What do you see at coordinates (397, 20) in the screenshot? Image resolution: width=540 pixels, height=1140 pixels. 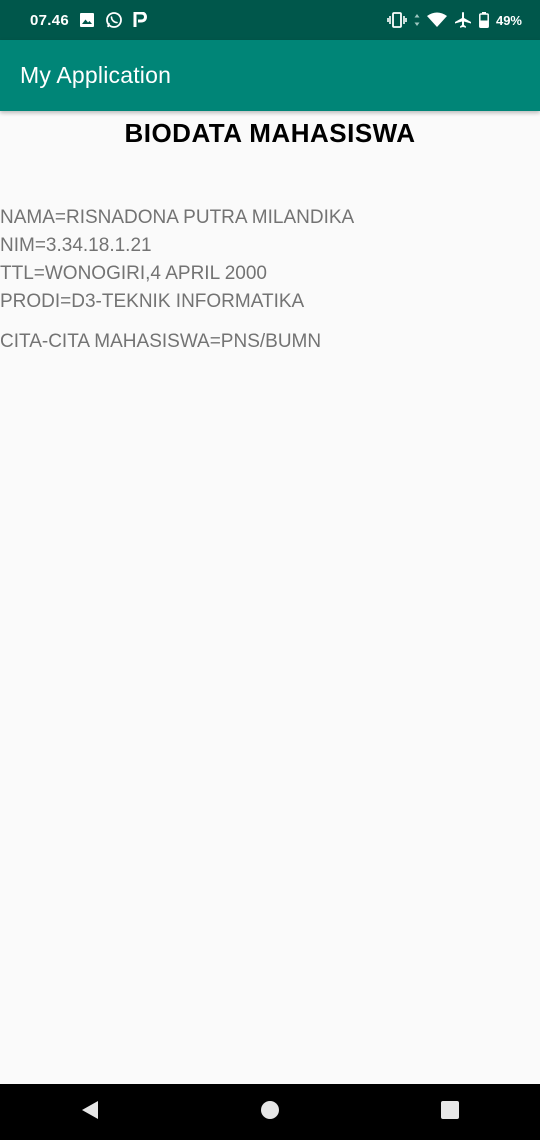 I see `vibrate-icon` at bounding box center [397, 20].